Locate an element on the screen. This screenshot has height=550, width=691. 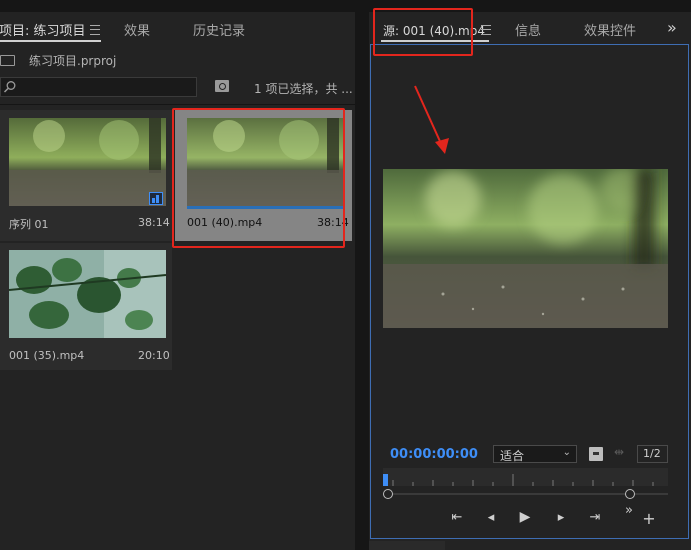
video-preview is located at coordinates (525, 248).